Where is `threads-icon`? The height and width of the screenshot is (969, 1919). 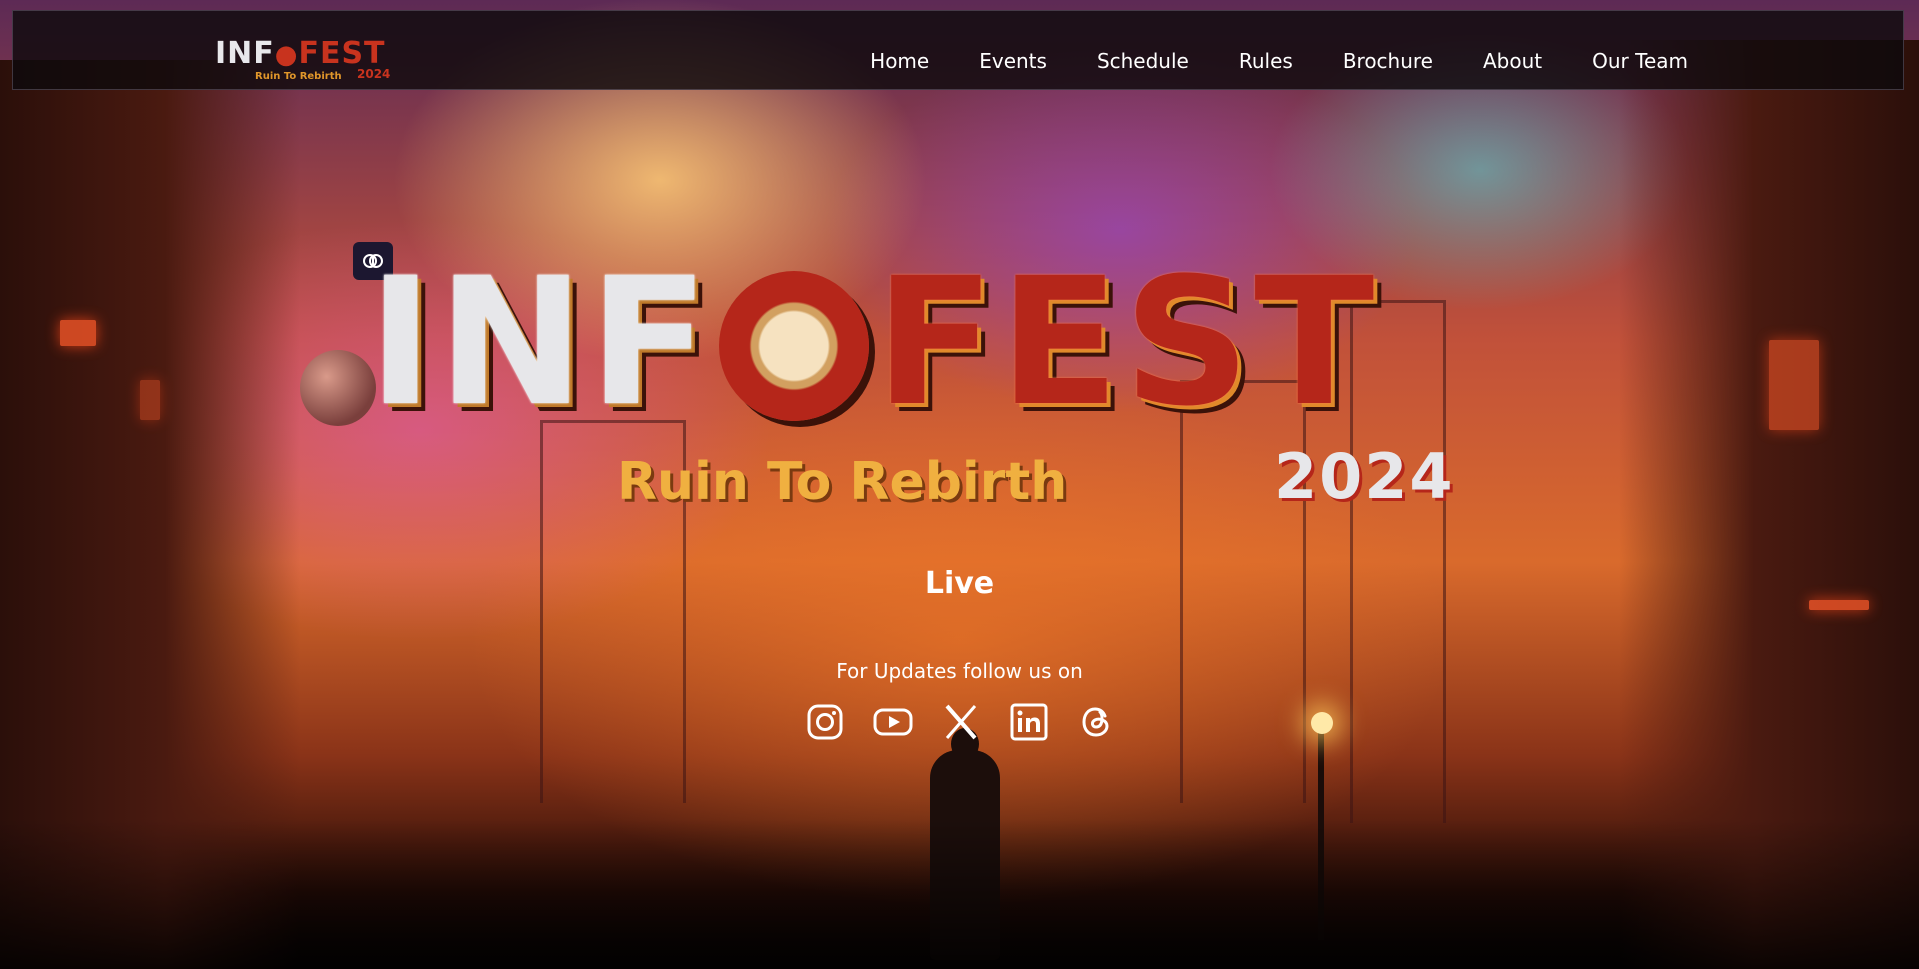
threads-icon is located at coordinates (1095, 722).